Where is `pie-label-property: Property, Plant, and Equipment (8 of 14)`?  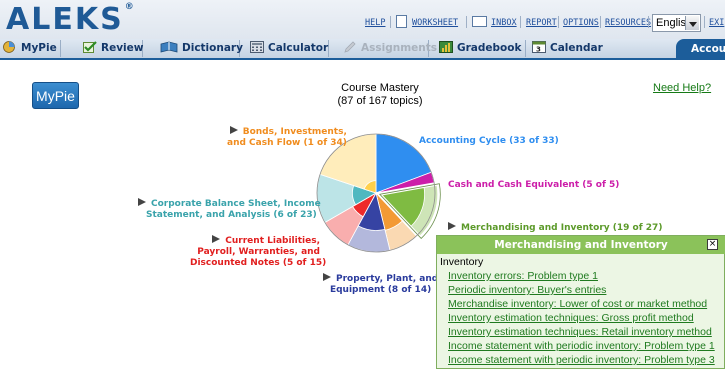 pie-label-property: Property, Plant, and Equipment (8 of 14) is located at coordinates (380, 284).